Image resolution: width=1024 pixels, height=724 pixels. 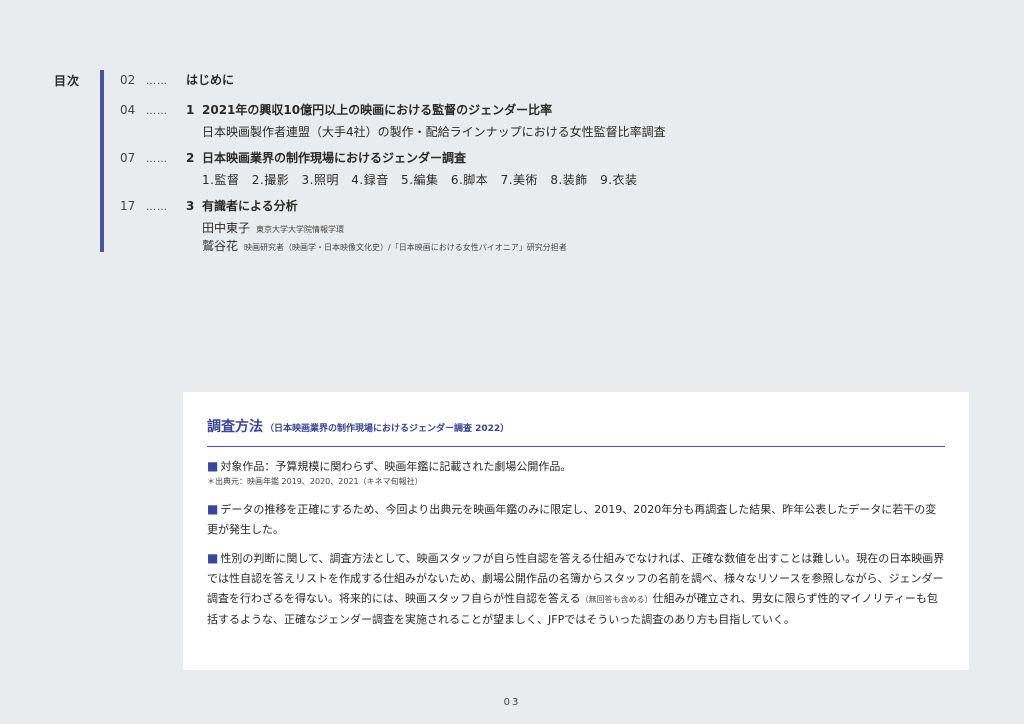 What do you see at coordinates (190, 110) in the screenshot?
I see `chapter-number: 1` at bounding box center [190, 110].